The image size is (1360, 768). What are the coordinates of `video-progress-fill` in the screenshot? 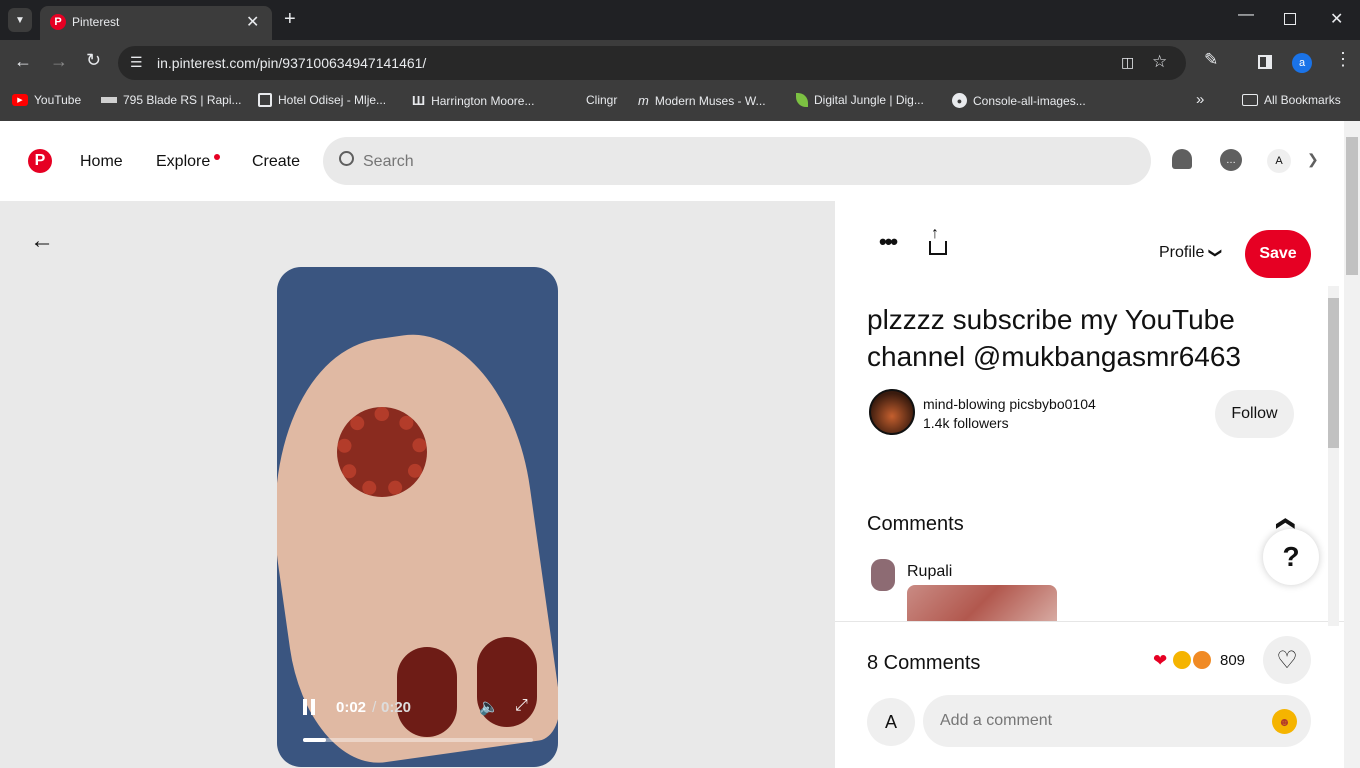 It's located at (314, 740).